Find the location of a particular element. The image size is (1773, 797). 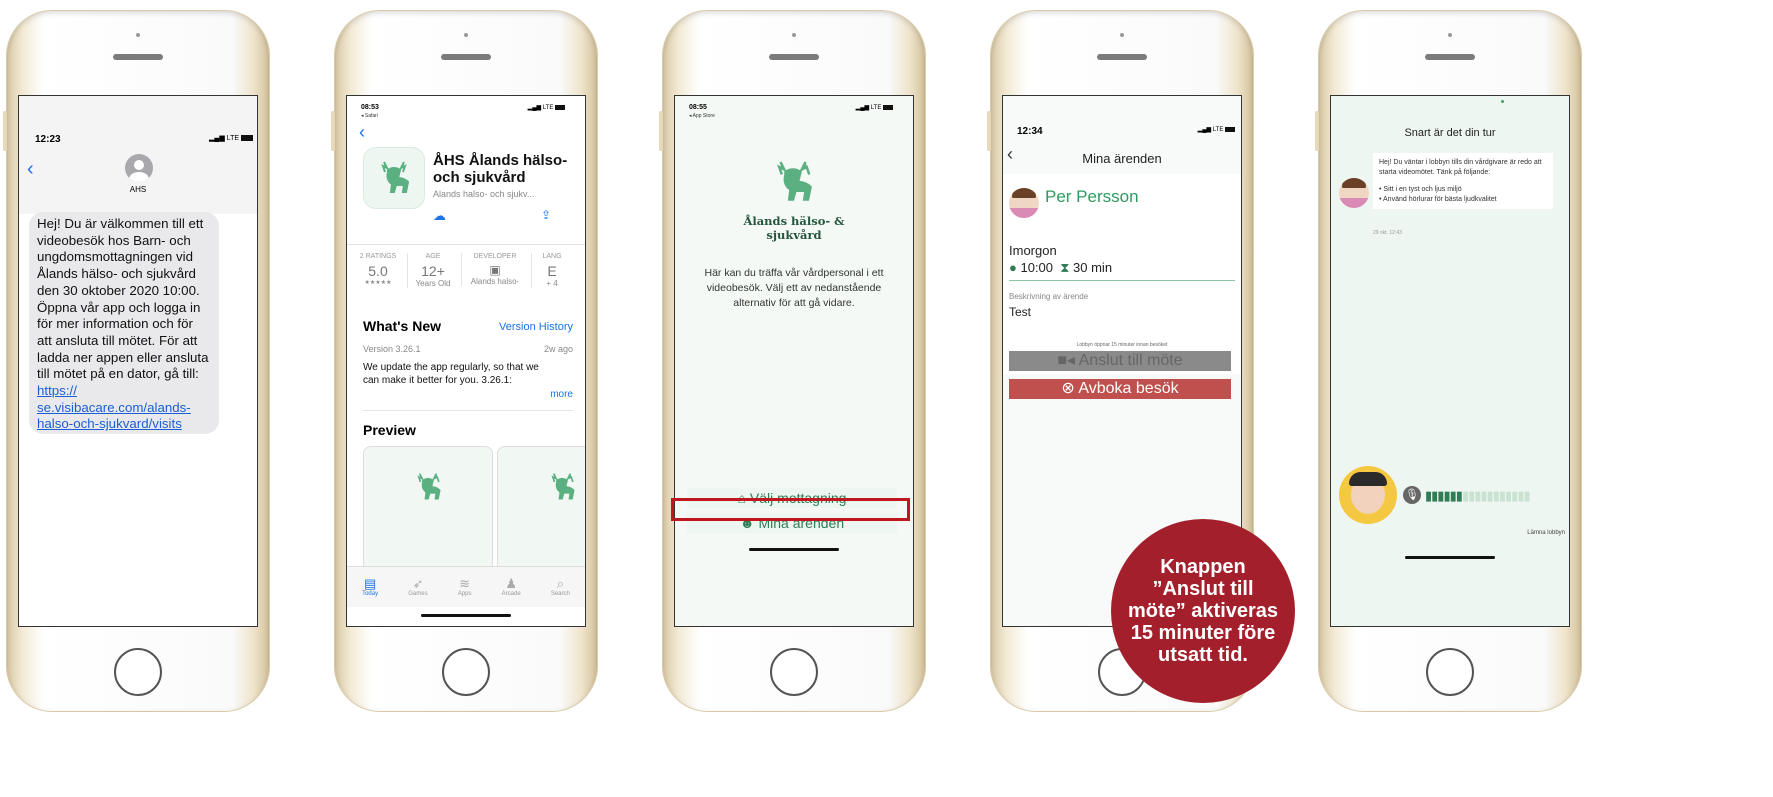

conversation-header: 12:23 ▂▄▆ LTE ‹ AHS is located at coordinates (138, 155).